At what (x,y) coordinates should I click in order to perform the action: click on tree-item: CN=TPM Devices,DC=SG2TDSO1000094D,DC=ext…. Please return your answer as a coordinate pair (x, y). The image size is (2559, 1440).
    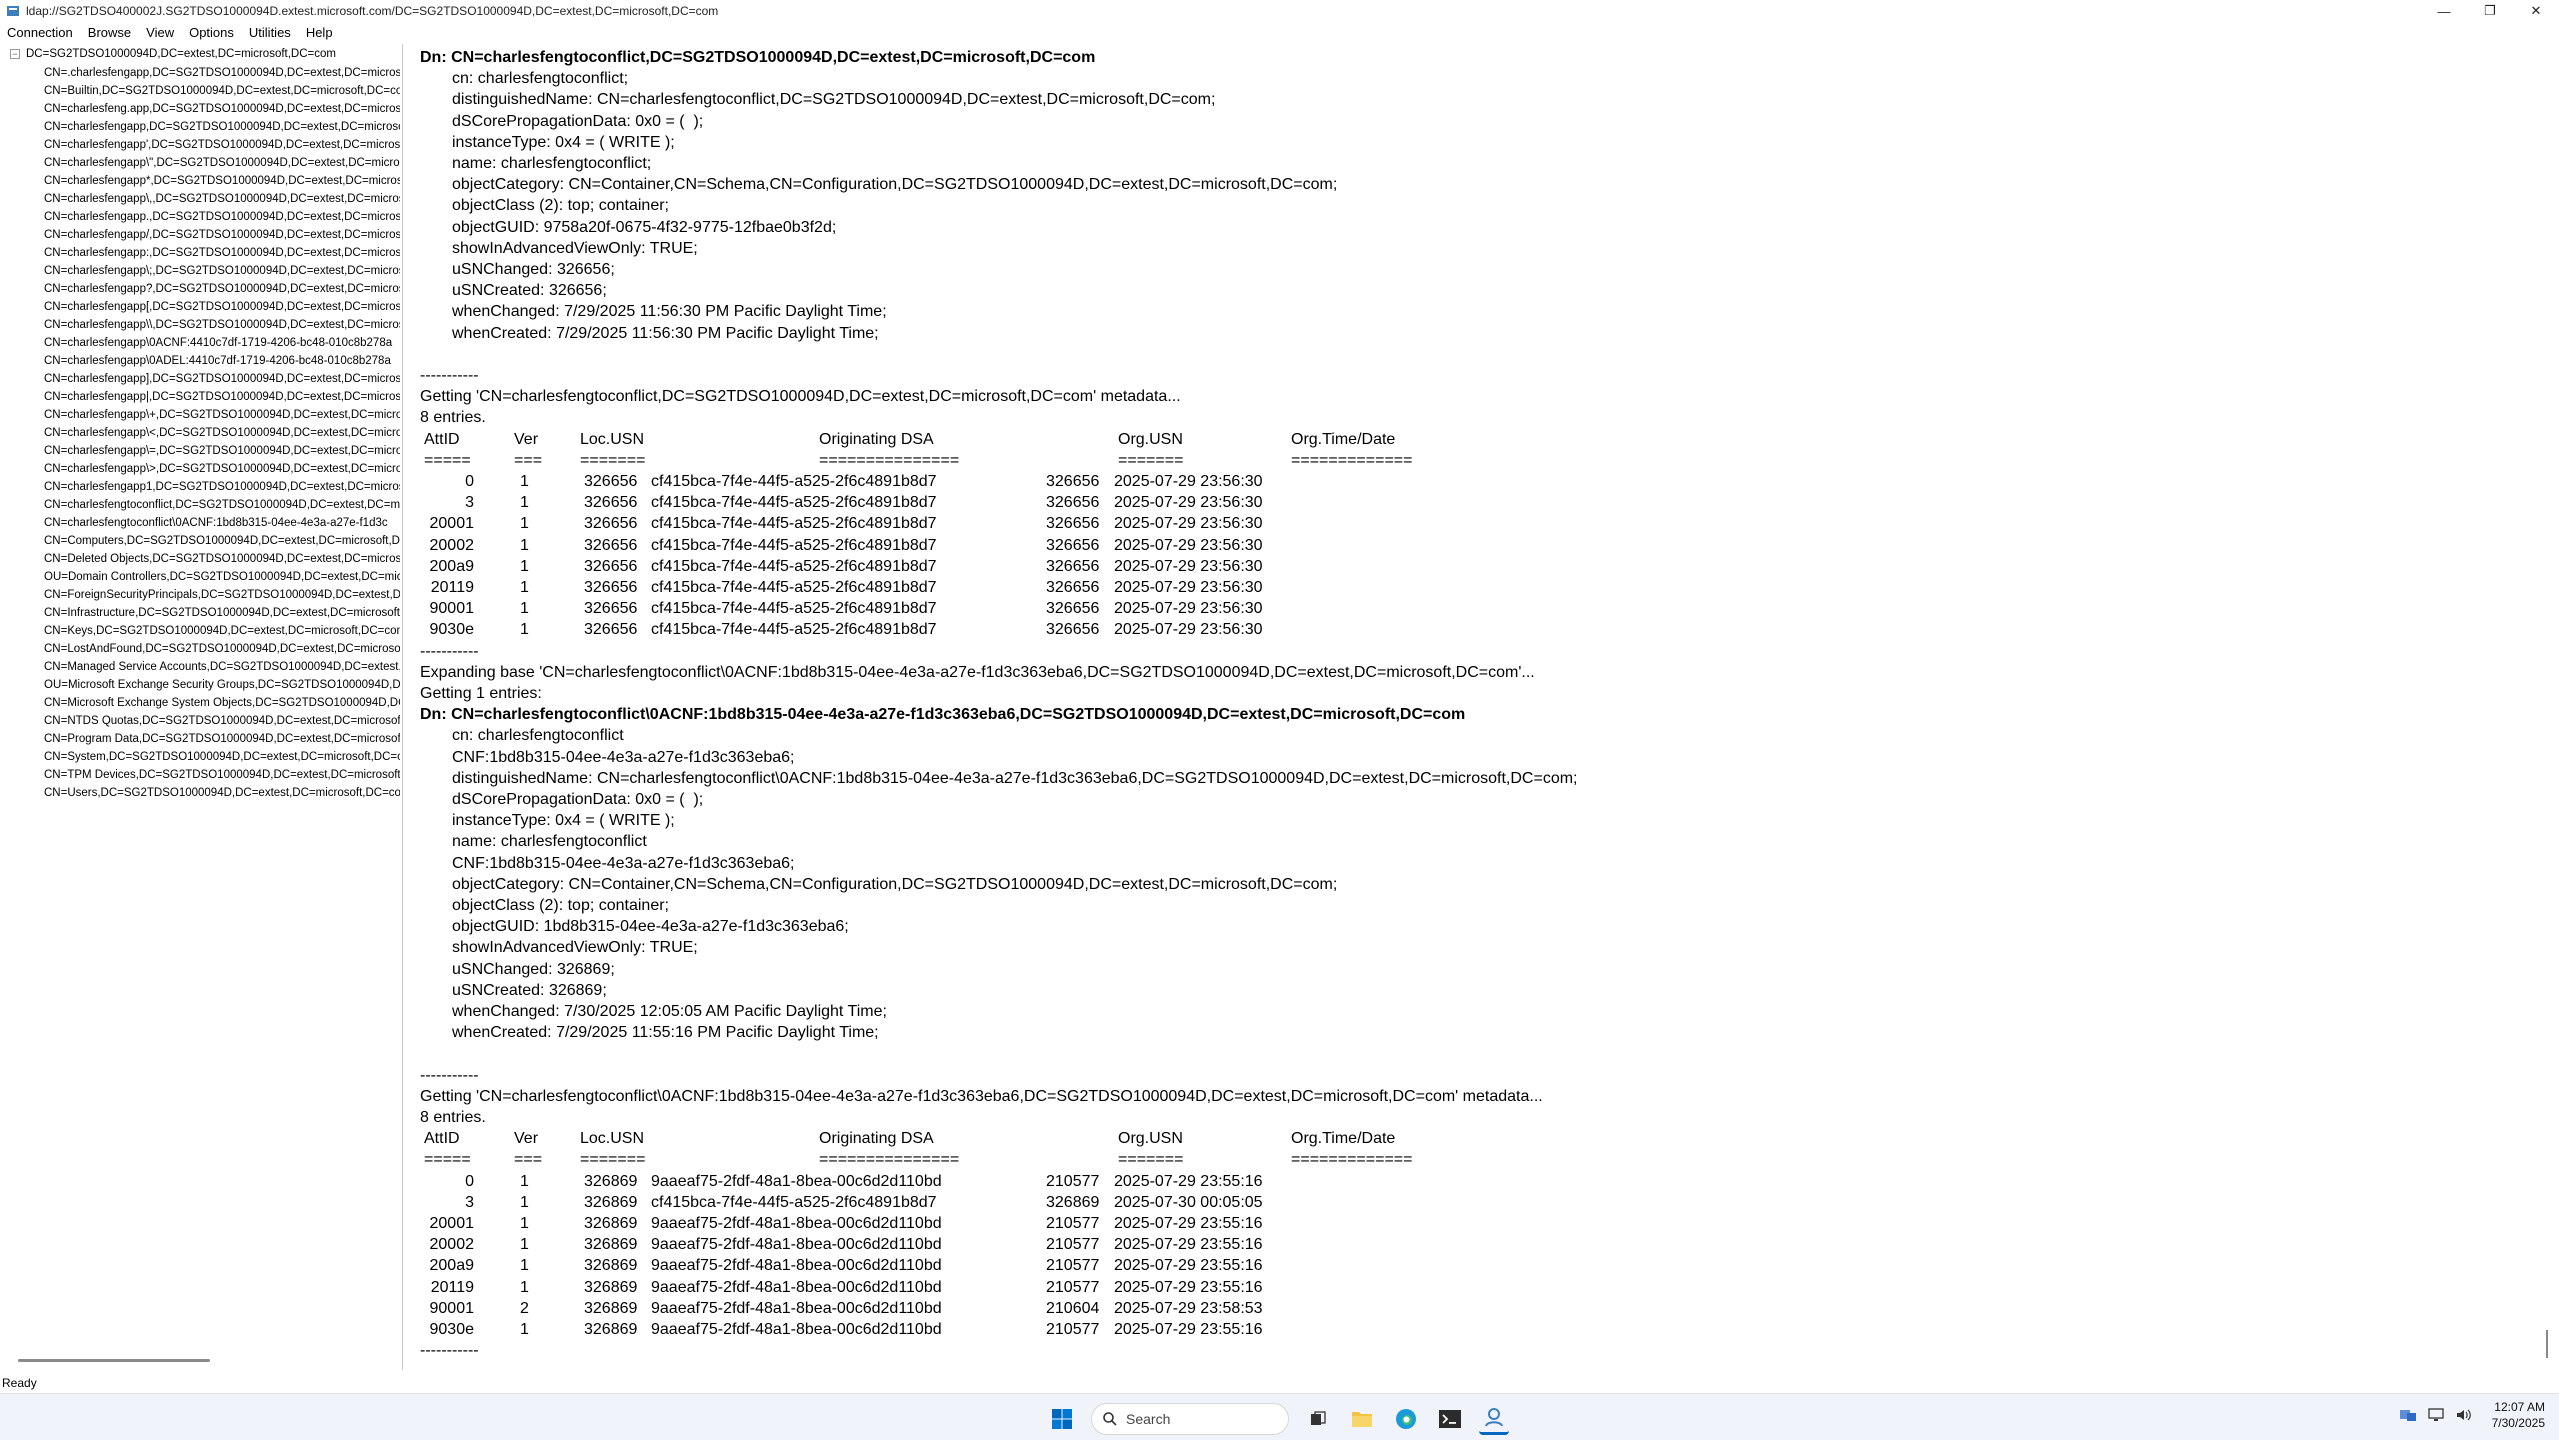
    Looking at the image, I should click on (222, 775).